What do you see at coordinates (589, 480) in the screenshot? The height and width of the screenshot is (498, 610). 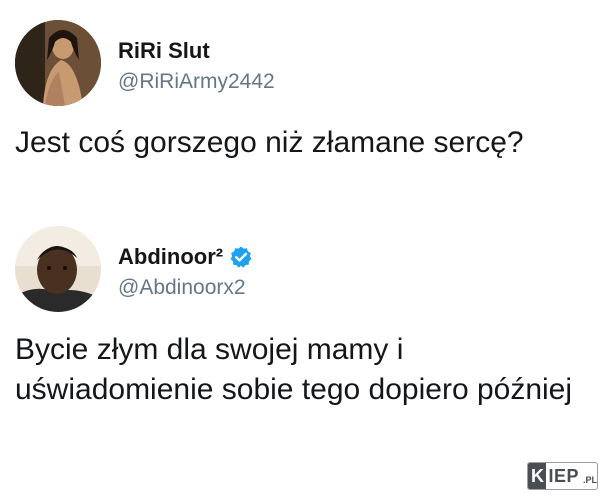 I see `watermark-suffix: .PL` at bounding box center [589, 480].